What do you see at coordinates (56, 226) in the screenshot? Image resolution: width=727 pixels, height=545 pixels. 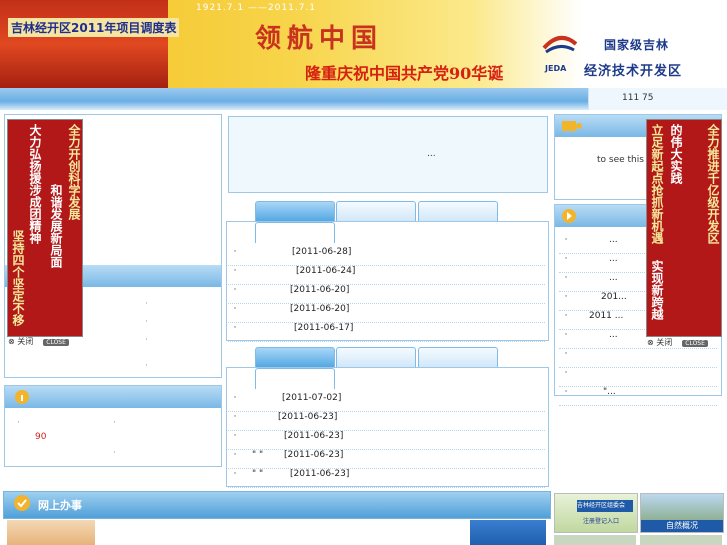 I see `float-text: 和谐发展新局面` at bounding box center [56, 226].